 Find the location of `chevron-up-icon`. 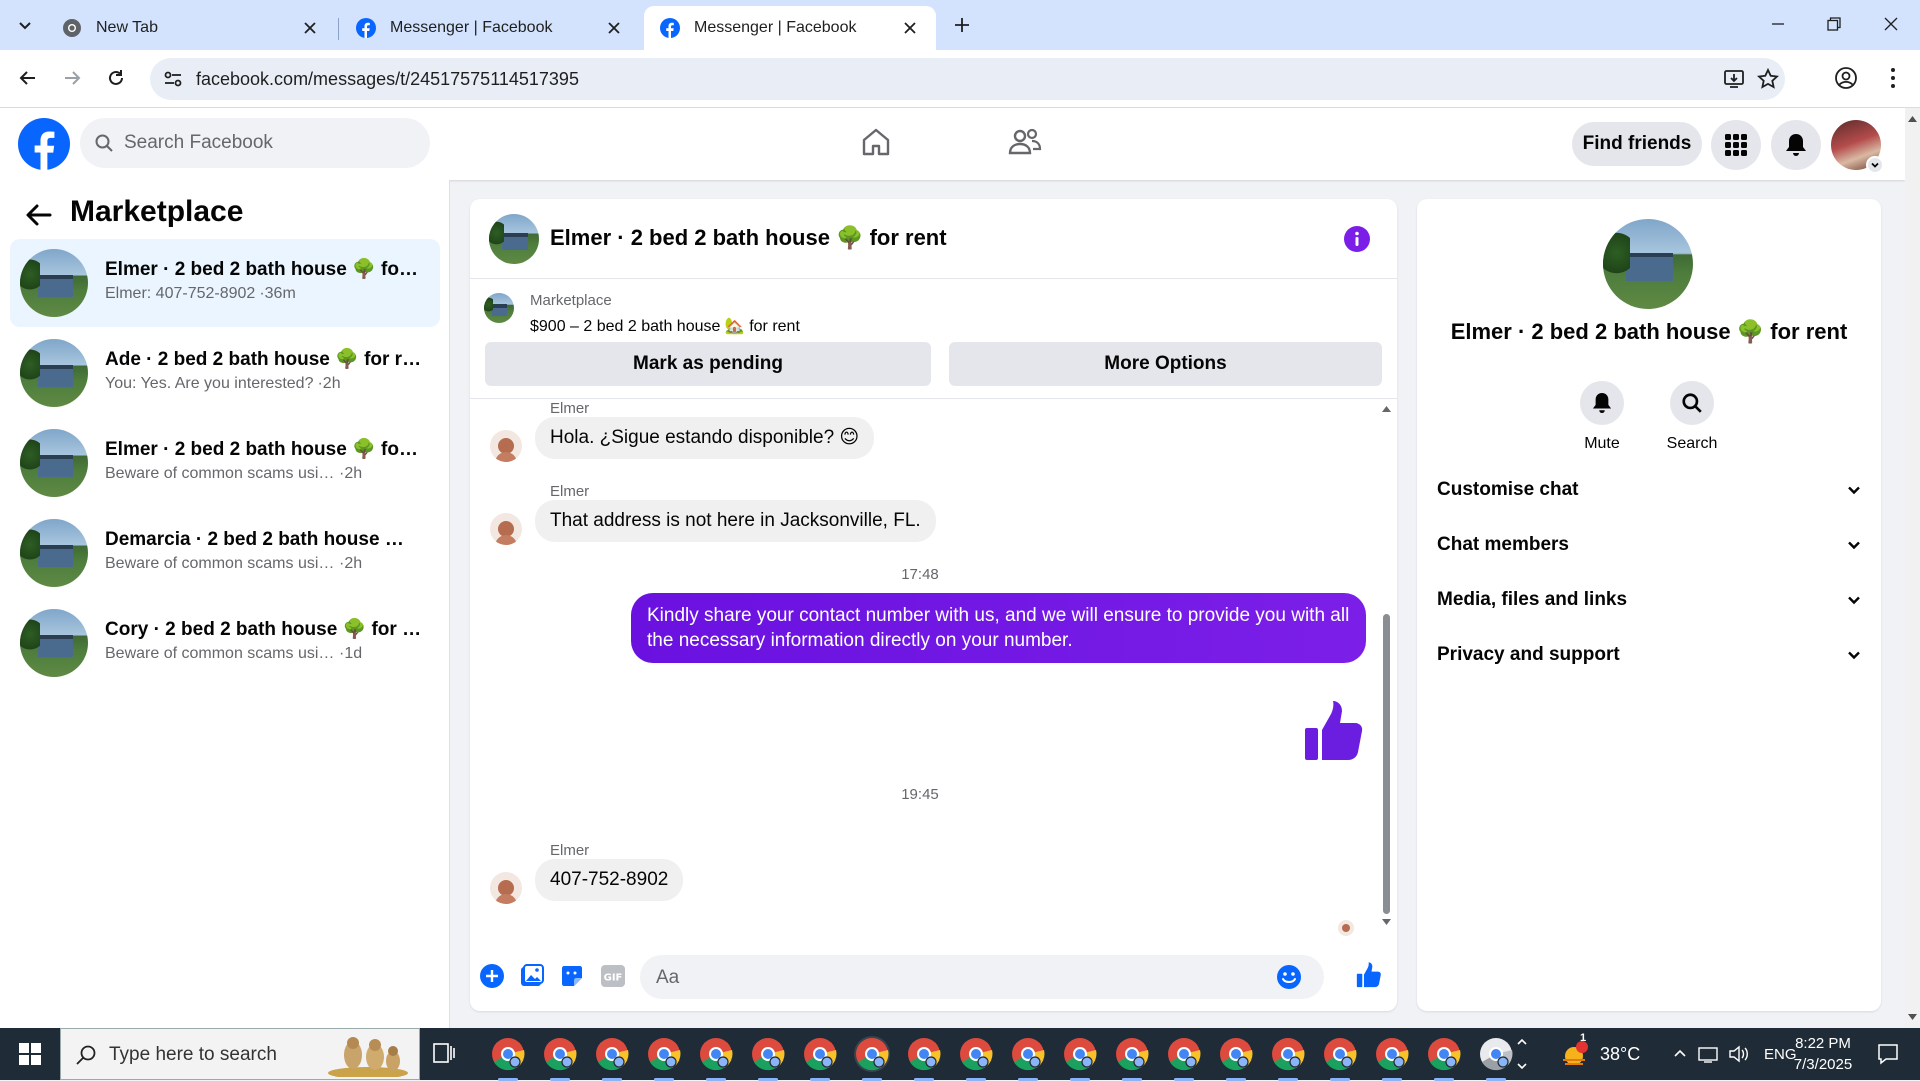

chevron-up-icon is located at coordinates (1680, 1054).